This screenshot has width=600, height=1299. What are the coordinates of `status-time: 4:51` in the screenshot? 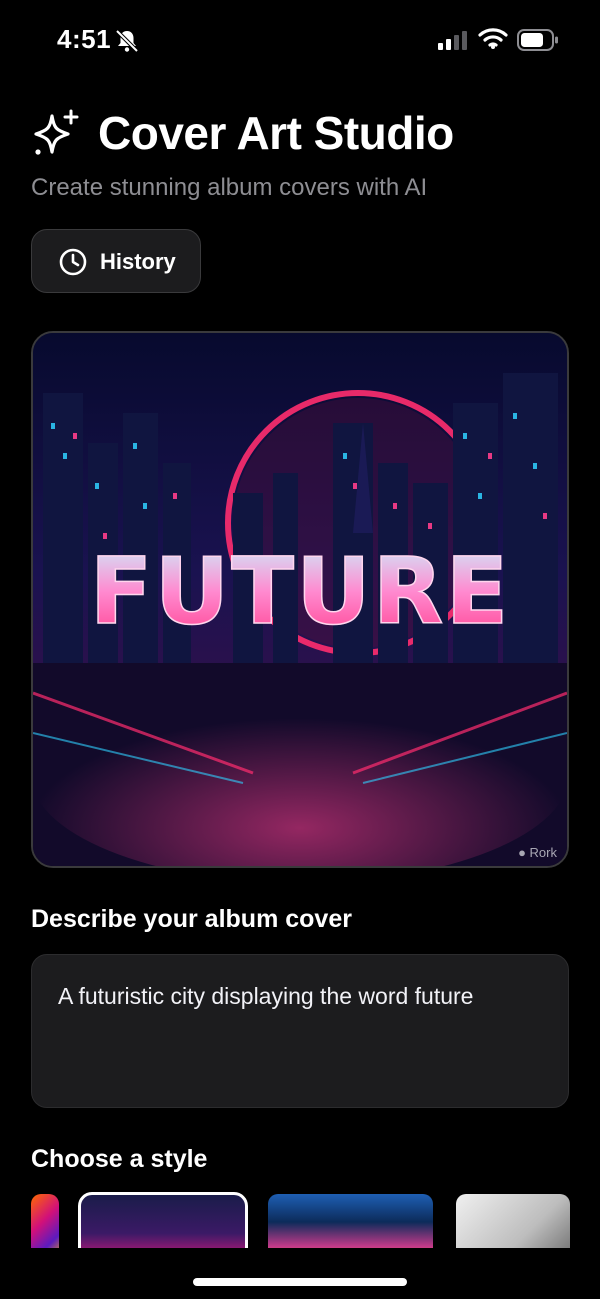 It's located at (84, 39).